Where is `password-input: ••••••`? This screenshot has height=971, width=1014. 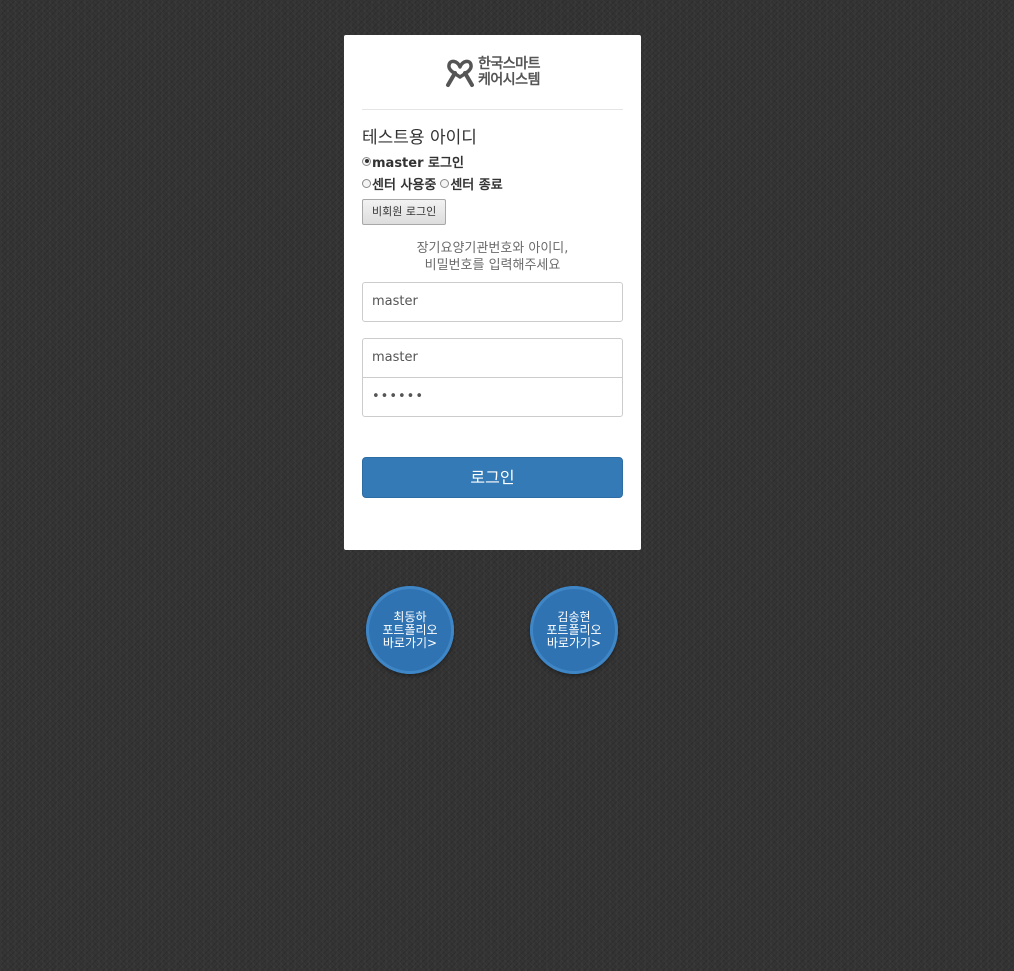 password-input: •••••• is located at coordinates (492, 397).